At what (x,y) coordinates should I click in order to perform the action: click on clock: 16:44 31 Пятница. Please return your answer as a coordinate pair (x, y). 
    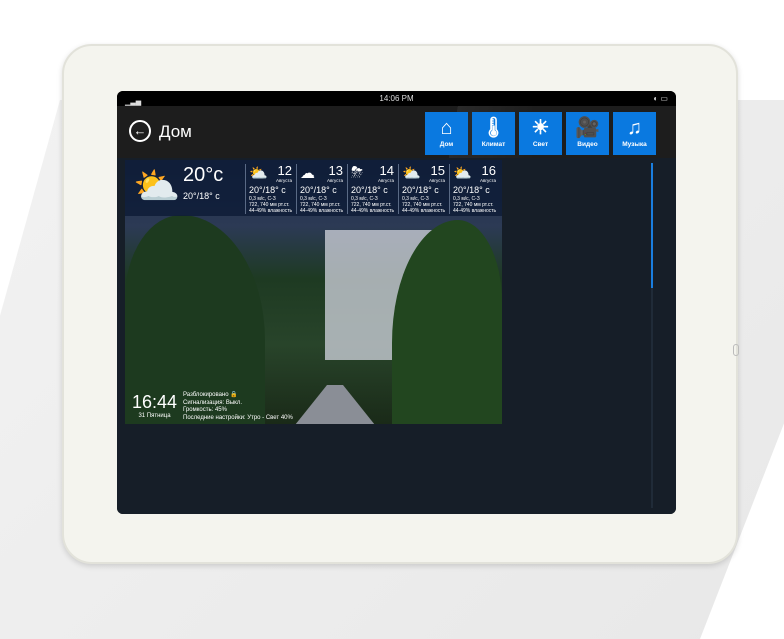
    Looking at the image, I should click on (154, 405).